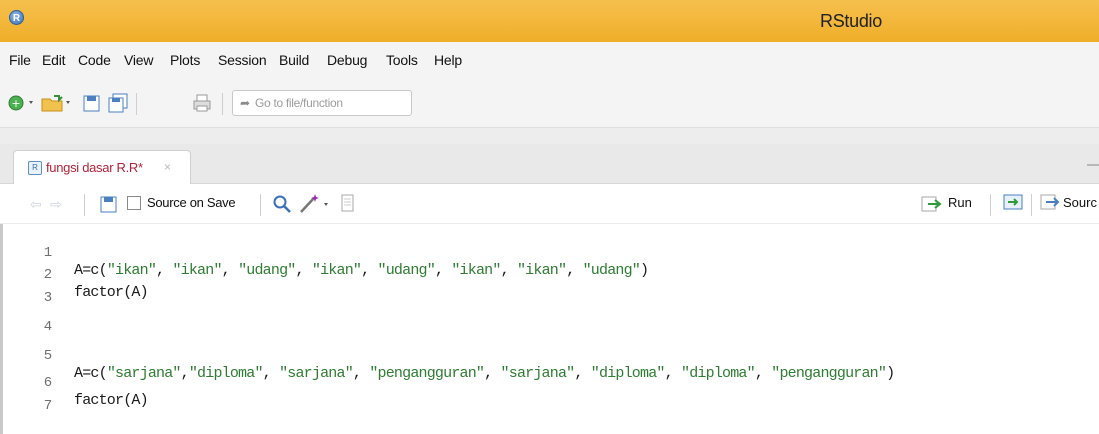  Describe the element at coordinates (851, 21) in the screenshot. I see `window-title: RStudio` at that location.